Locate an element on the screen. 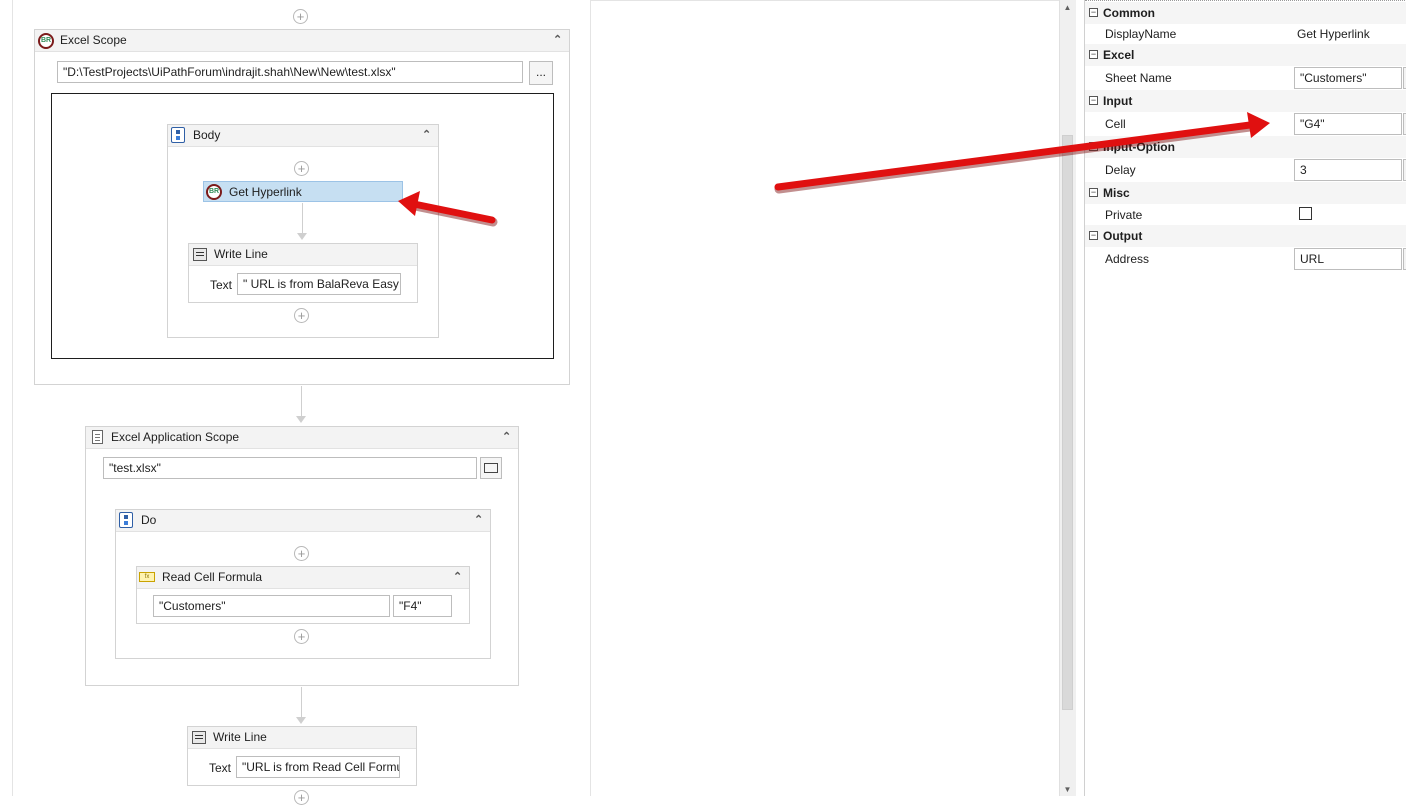 The image size is (1406, 805). category-label: Input-Option is located at coordinates (1139, 147).